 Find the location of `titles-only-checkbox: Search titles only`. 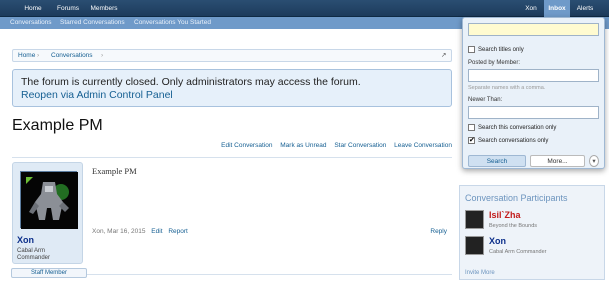

titles-only-checkbox: Search titles only is located at coordinates (496, 49).